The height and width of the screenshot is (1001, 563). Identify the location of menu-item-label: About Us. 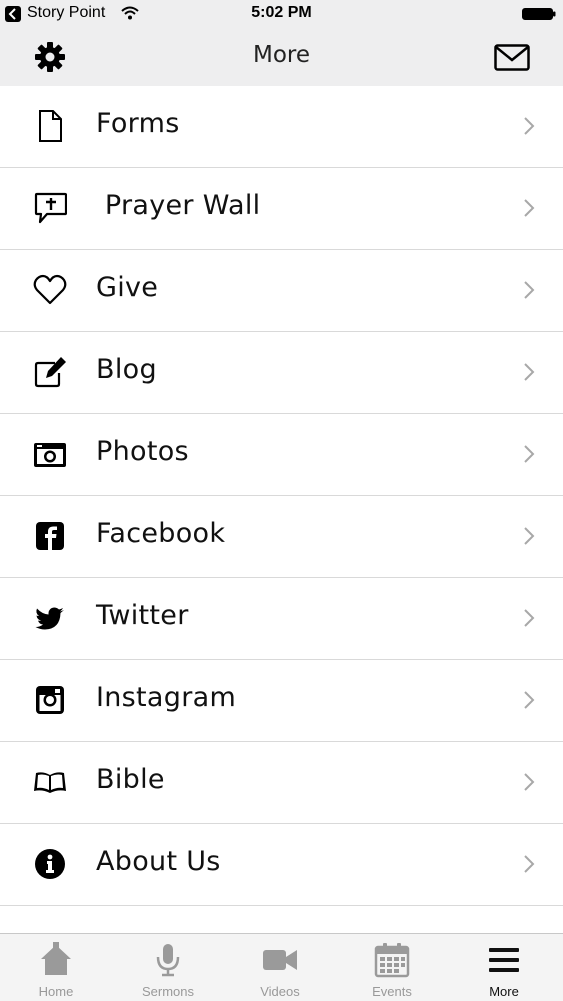
(158, 861).